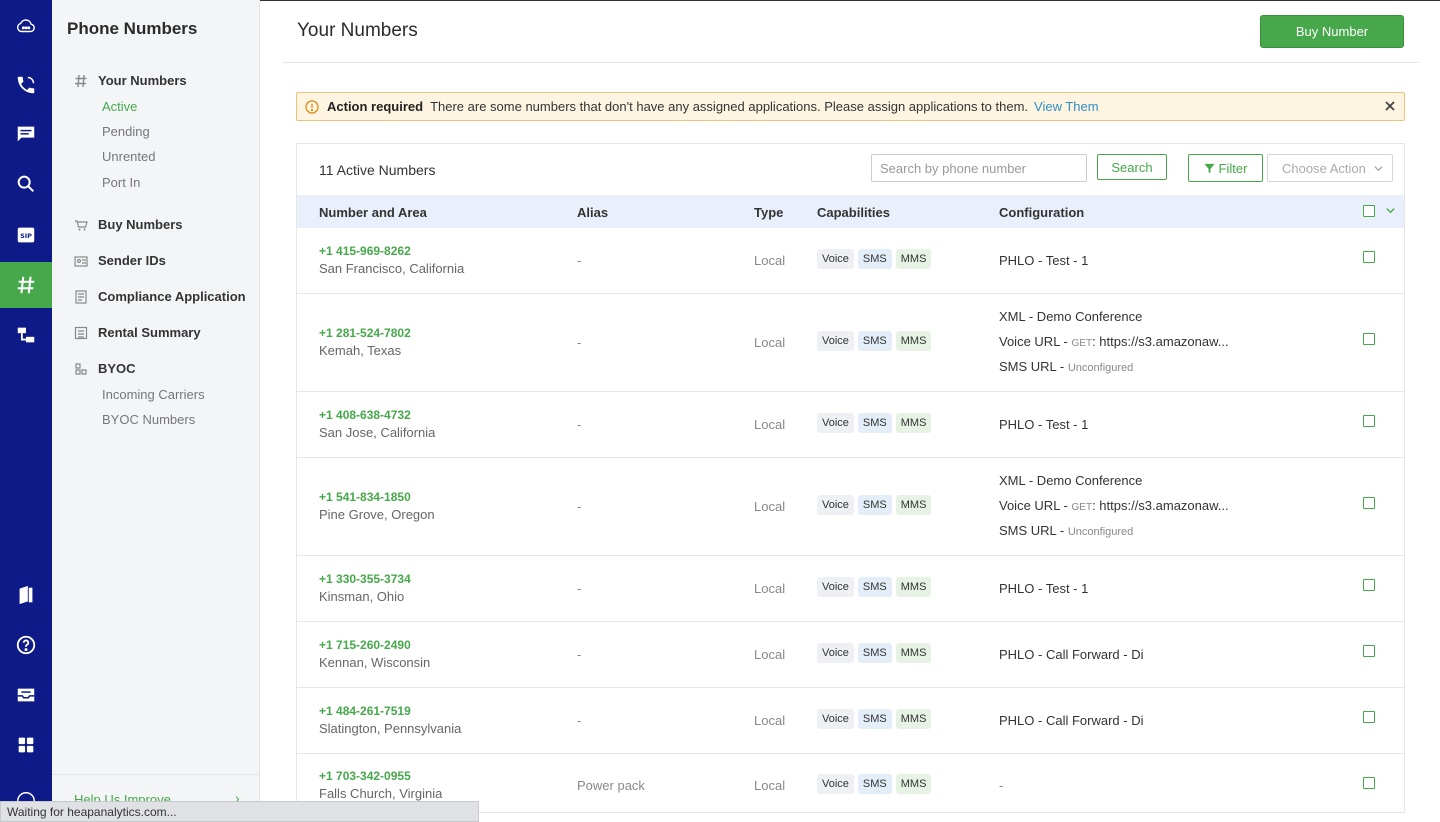  I want to click on nav-unrented: Unrented, so click(128, 156).